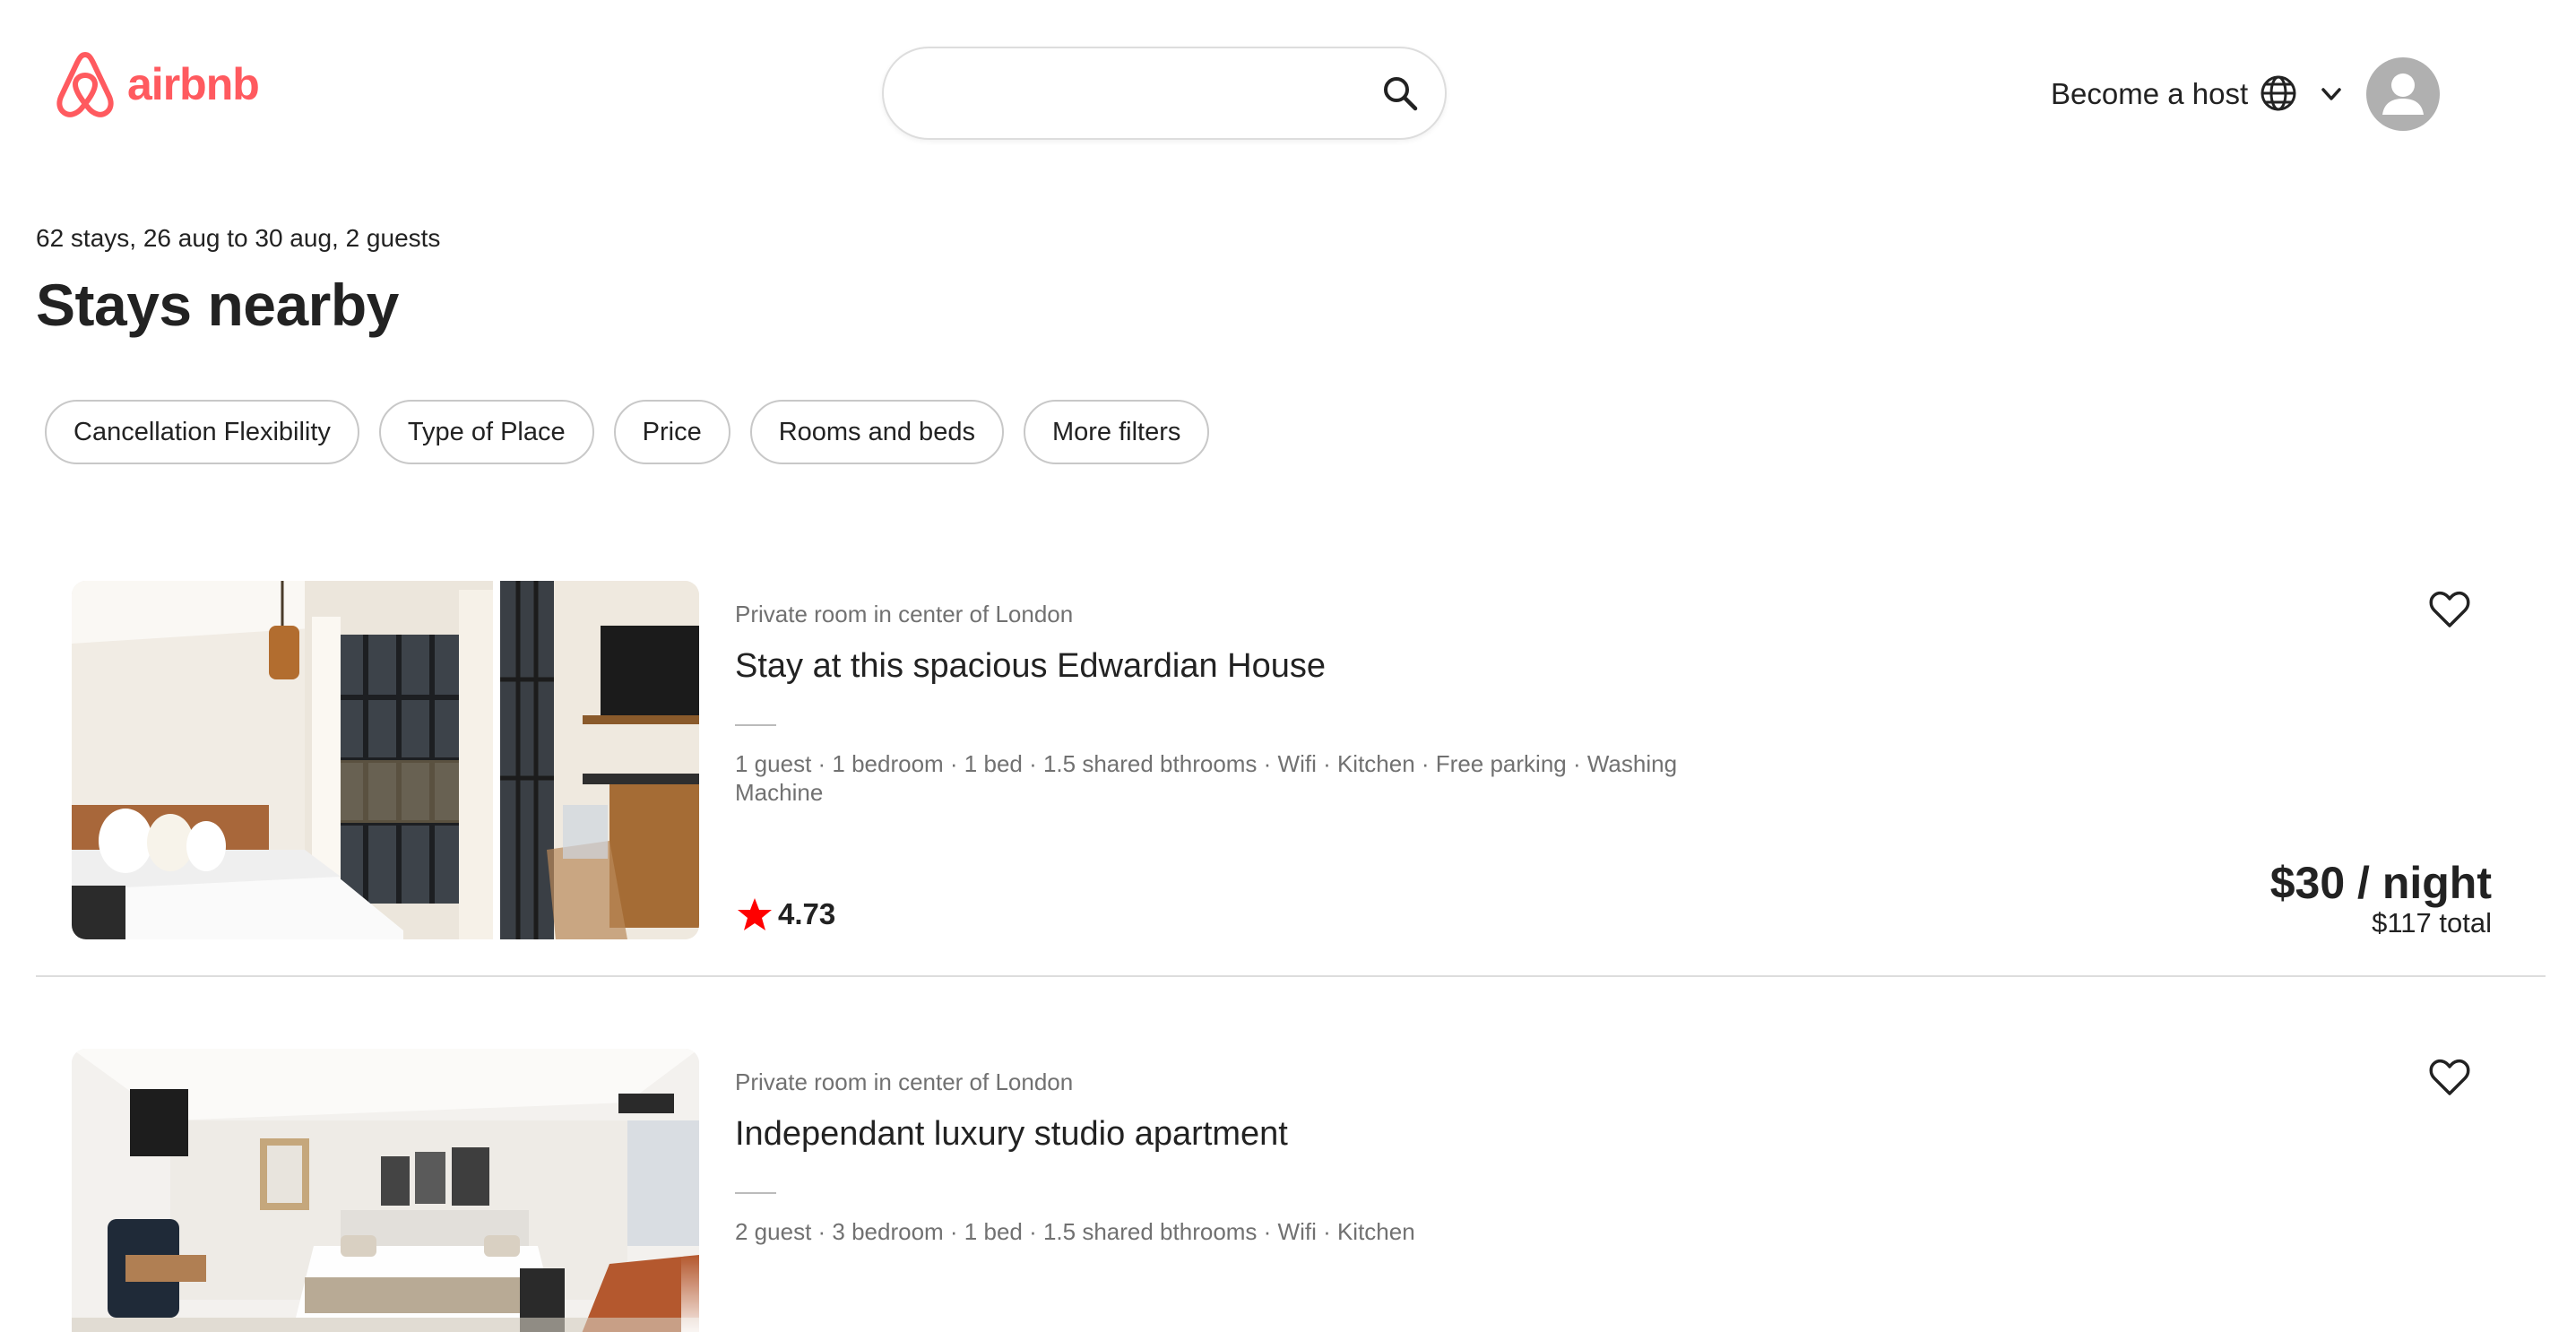 The image size is (2576, 1332). I want to click on filter-type-of-place: Type of Place, so click(486, 432).